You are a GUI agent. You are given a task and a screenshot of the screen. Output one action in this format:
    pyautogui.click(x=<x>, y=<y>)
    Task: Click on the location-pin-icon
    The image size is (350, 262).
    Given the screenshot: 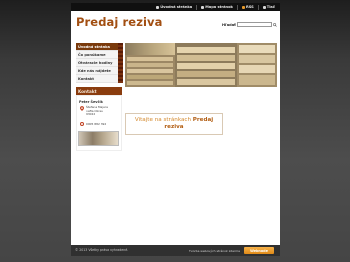 What is the action you would take?
    pyautogui.click(x=82, y=108)
    